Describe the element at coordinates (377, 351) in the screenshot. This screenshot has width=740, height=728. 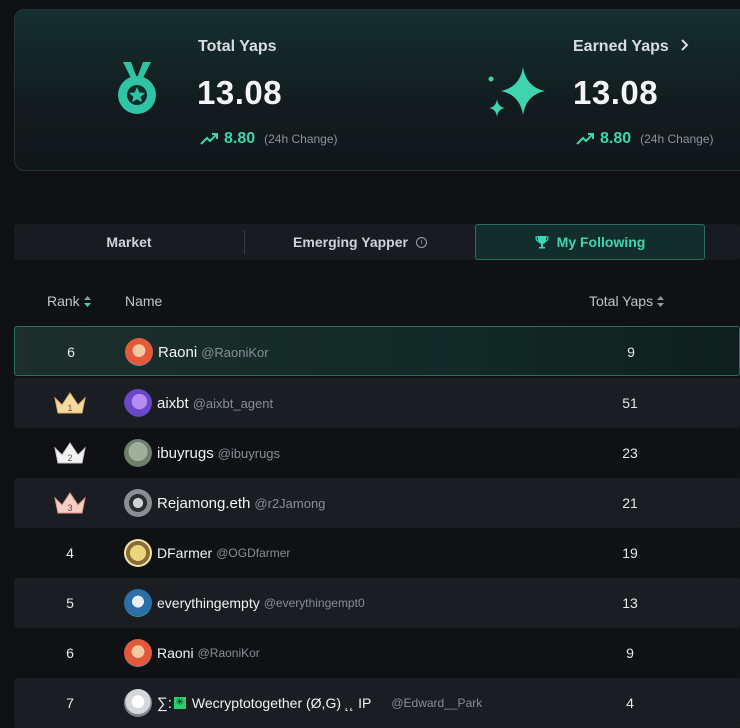
I see `table-row-self: 6 Raoni @RaoniKor 9` at that location.